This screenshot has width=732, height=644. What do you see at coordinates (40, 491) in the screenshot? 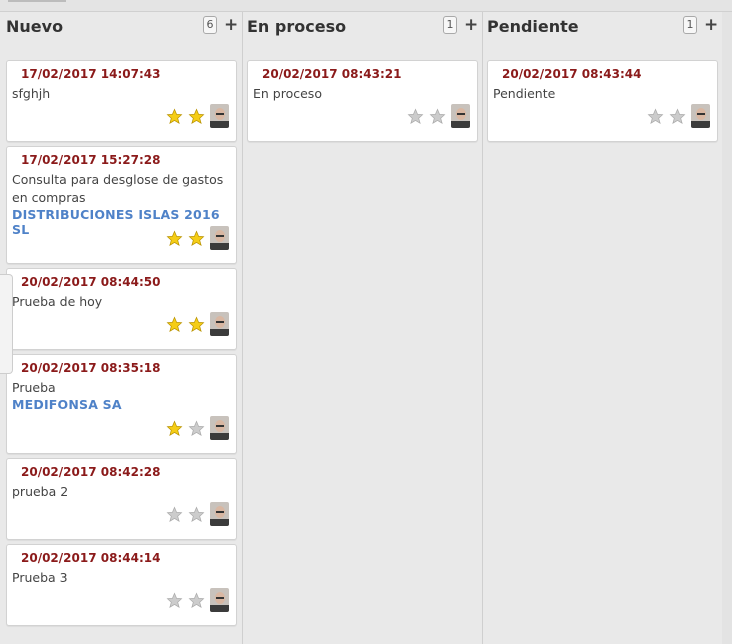
I see `card-title: prueba 2` at bounding box center [40, 491].